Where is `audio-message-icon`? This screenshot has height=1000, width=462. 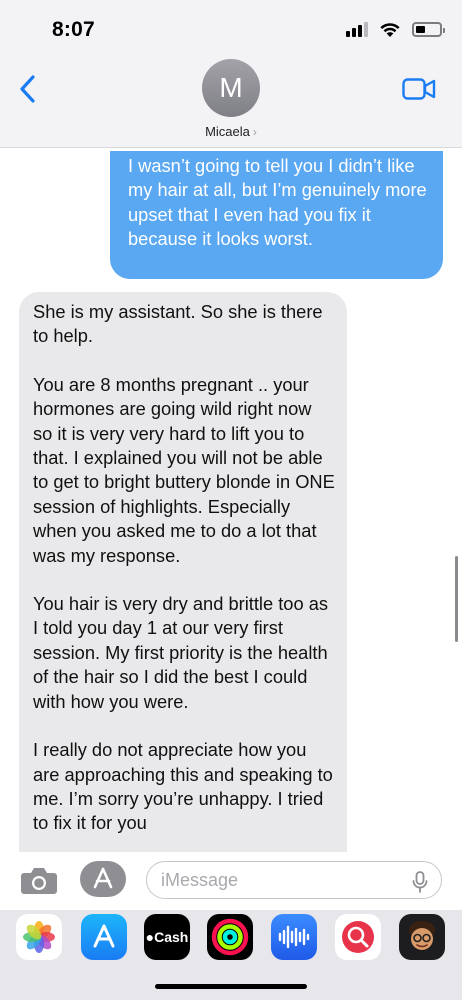
audio-message-icon is located at coordinates (294, 937).